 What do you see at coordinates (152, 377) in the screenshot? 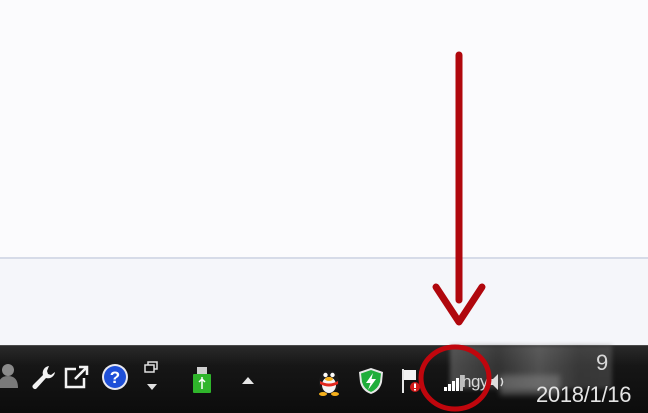
I see `restore-window-icon` at bounding box center [152, 377].